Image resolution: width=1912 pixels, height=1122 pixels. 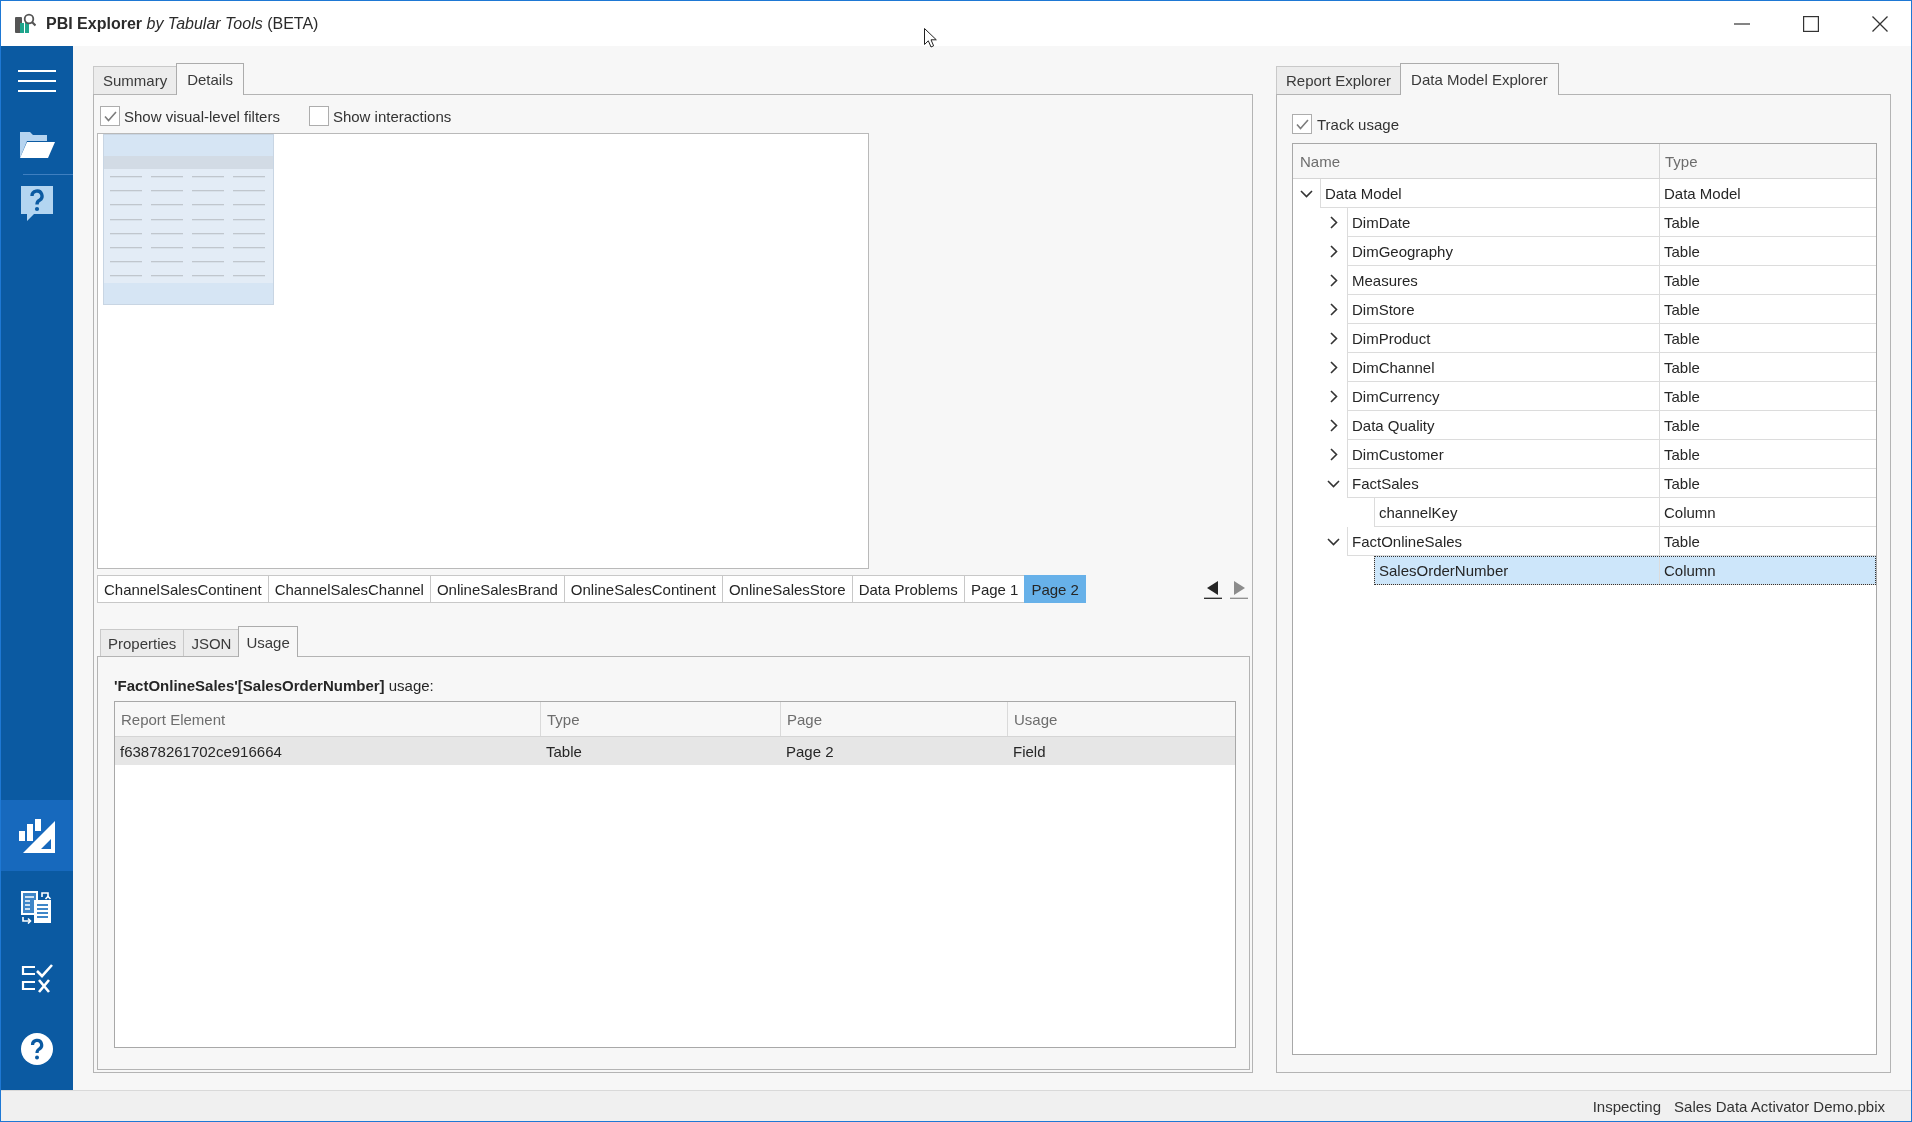 What do you see at coordinates (135, 80) in the screenshot?
I see `tab: Summary` at bounding box center [135, 80].